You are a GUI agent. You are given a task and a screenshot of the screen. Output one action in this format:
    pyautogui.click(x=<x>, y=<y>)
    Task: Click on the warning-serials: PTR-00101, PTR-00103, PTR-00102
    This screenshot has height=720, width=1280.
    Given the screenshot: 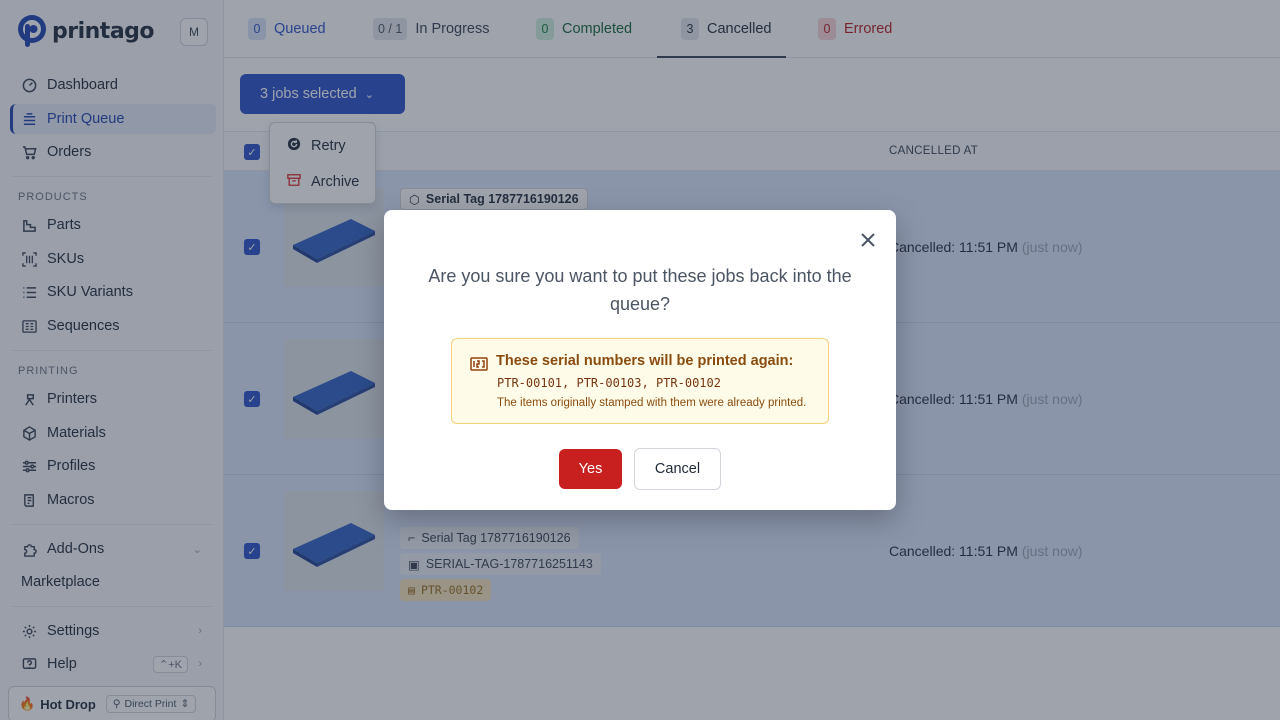 What is the action you would take?
    pyautogui.click(x=609, y=383)
    